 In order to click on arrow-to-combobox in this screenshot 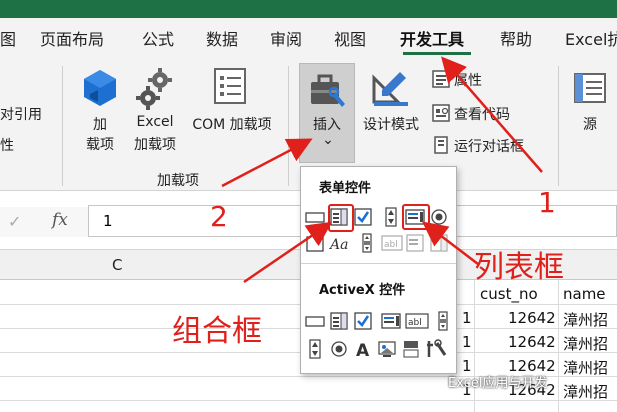, I will do `click(288, 252)`.